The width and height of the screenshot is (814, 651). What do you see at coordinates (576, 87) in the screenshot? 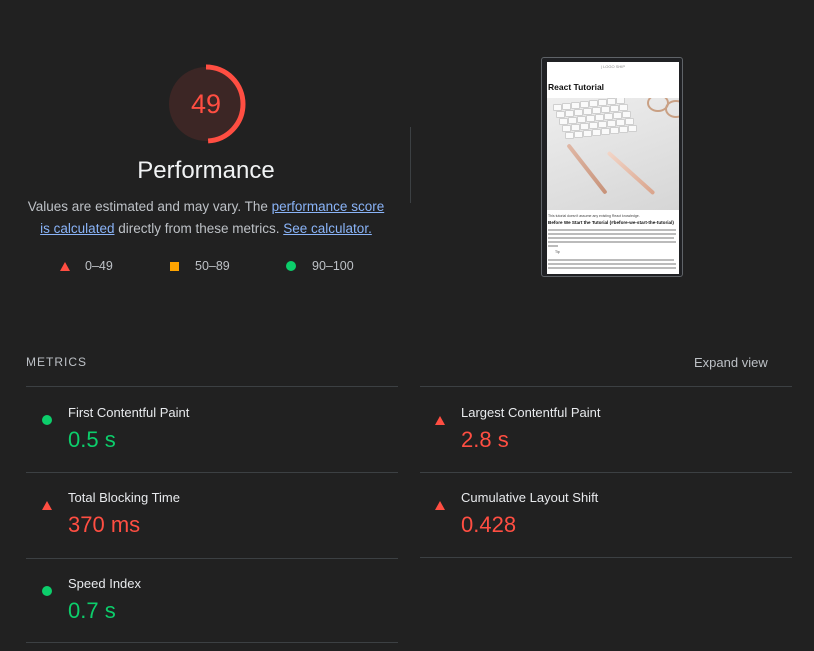
I see `screenshot-title: React Tutorial` at bounding box center [576, 87].